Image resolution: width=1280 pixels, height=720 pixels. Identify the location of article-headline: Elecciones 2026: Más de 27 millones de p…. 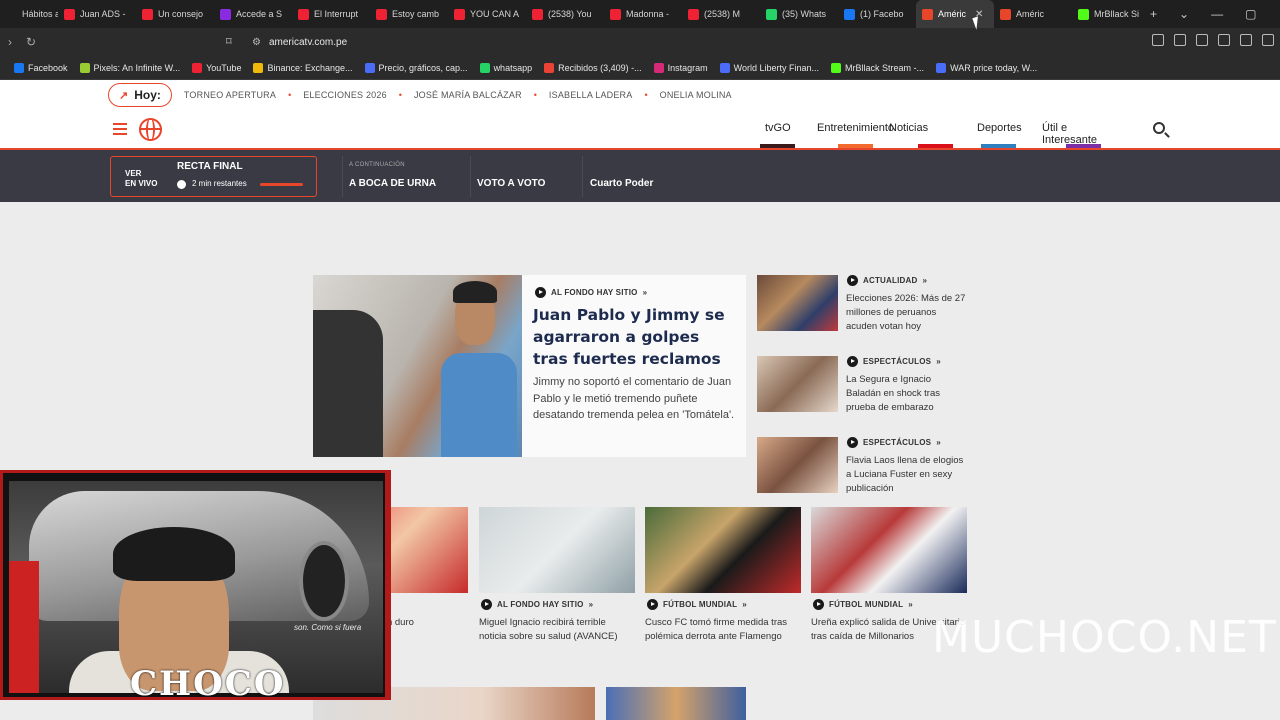
(907, 313).